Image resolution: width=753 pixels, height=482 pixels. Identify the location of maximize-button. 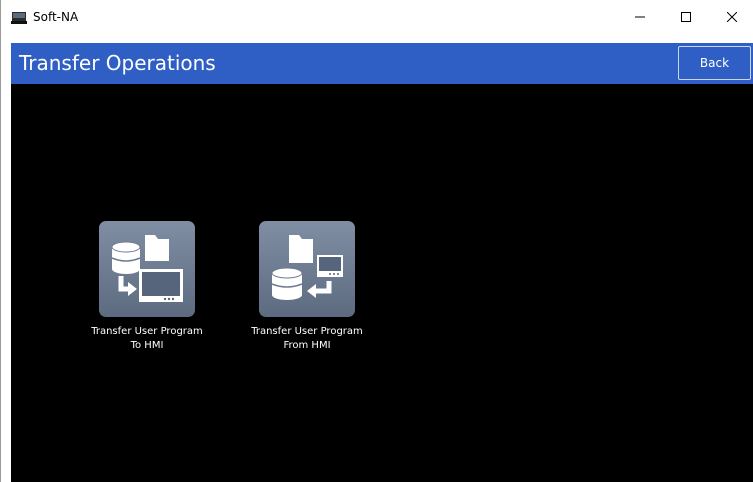
(686, 17).